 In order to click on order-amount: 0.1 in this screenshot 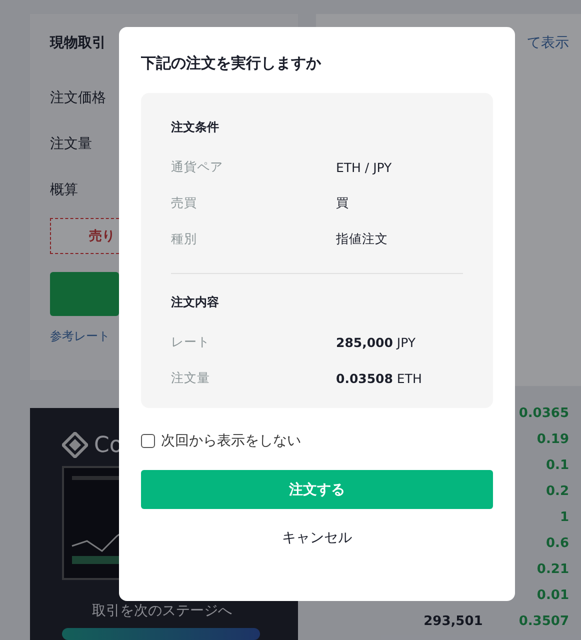, I will do `click(557, 465)`.